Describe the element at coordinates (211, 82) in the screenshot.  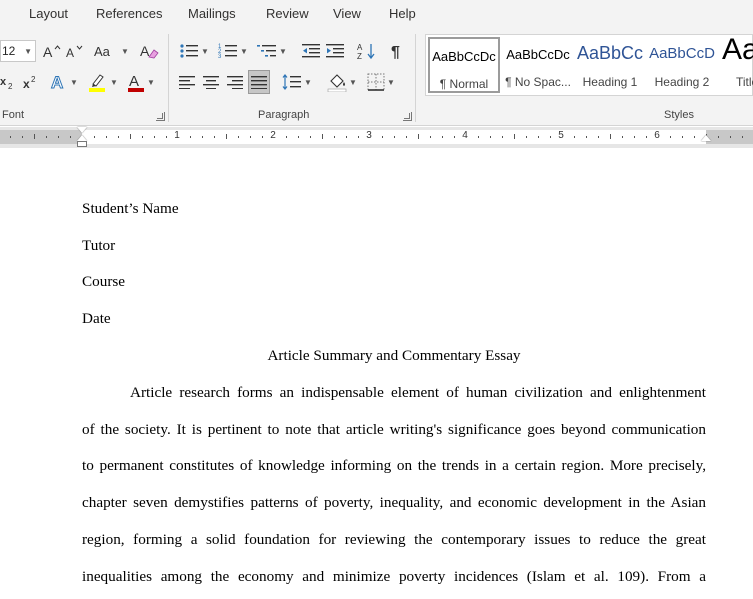
I see `align-center-button` at that location.